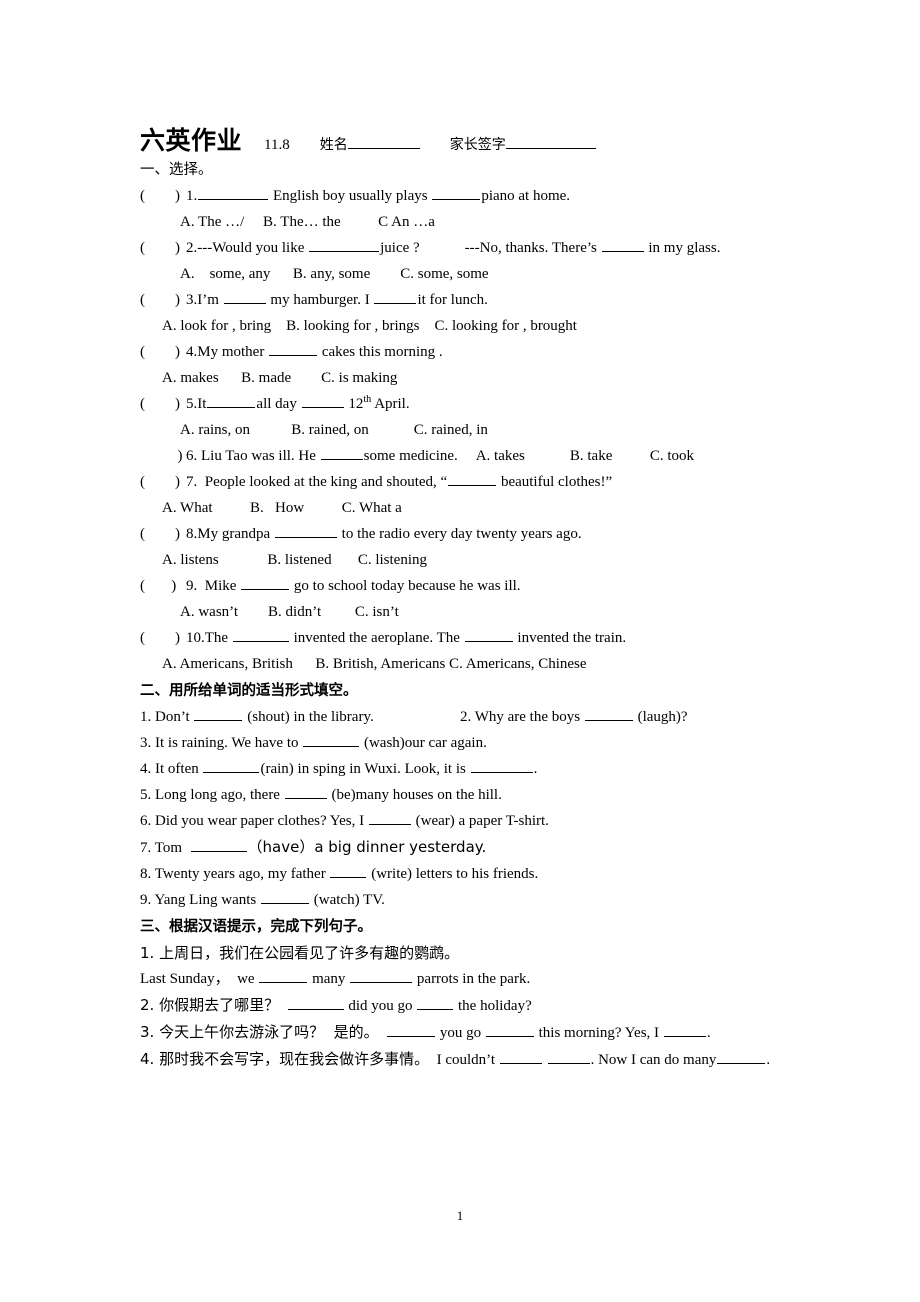  Describe the element at coordinates (163, 404) in the screenshot. I see `answer-paren-5: ( )` at that location.